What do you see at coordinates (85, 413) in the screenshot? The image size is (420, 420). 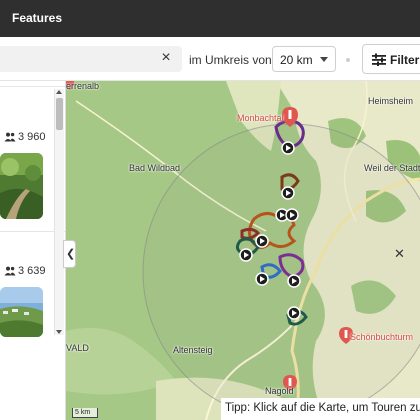 I see `map-scale: 5 km` at bounding box center [85, 413].